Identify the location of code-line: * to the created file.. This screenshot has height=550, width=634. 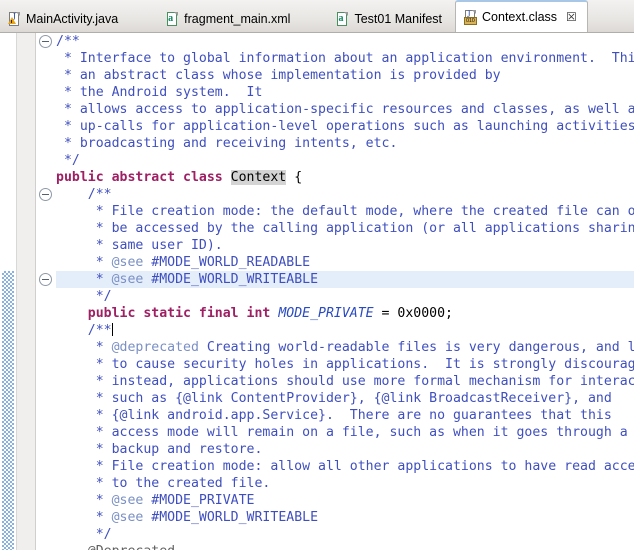
(345, 483).